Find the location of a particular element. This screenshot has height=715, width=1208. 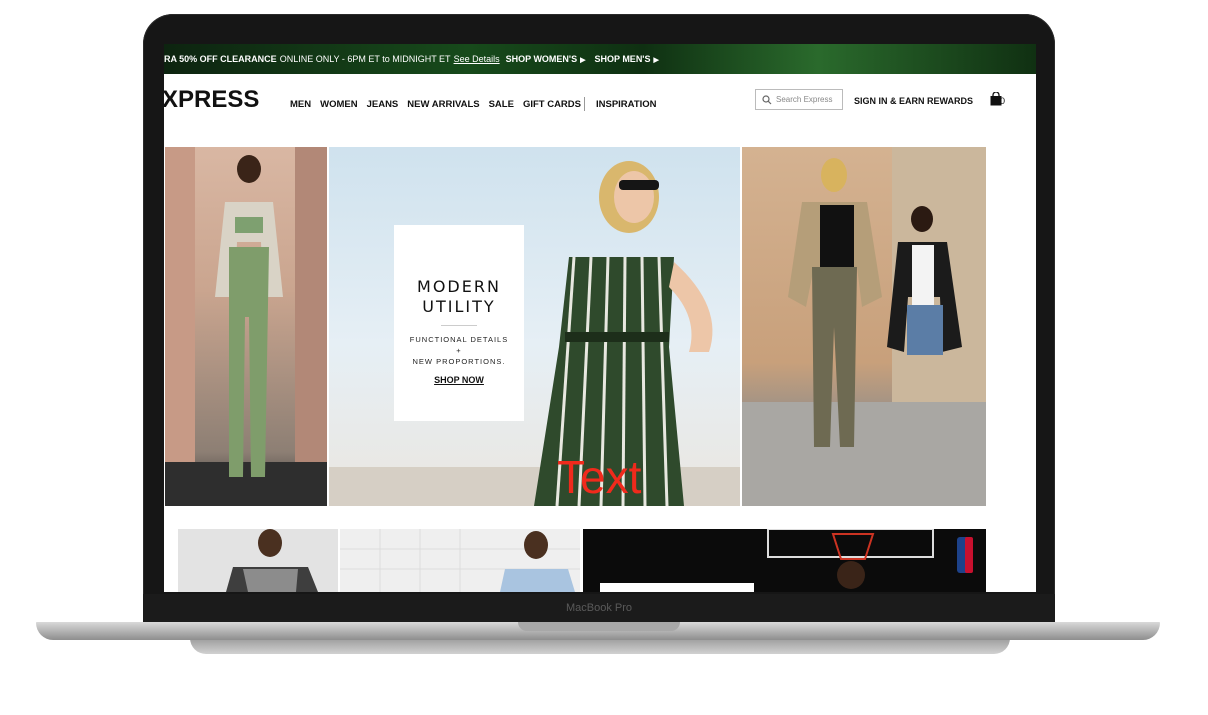

nav-item-sale: SALE is located at coordinates (501, 104).